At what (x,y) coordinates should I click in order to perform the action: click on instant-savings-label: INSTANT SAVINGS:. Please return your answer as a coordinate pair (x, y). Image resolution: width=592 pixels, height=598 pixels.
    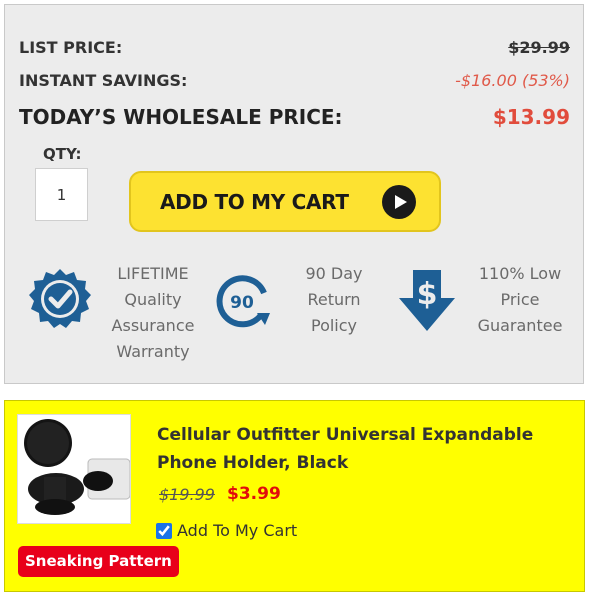
    Looking at the image, I should click on (103, 80).